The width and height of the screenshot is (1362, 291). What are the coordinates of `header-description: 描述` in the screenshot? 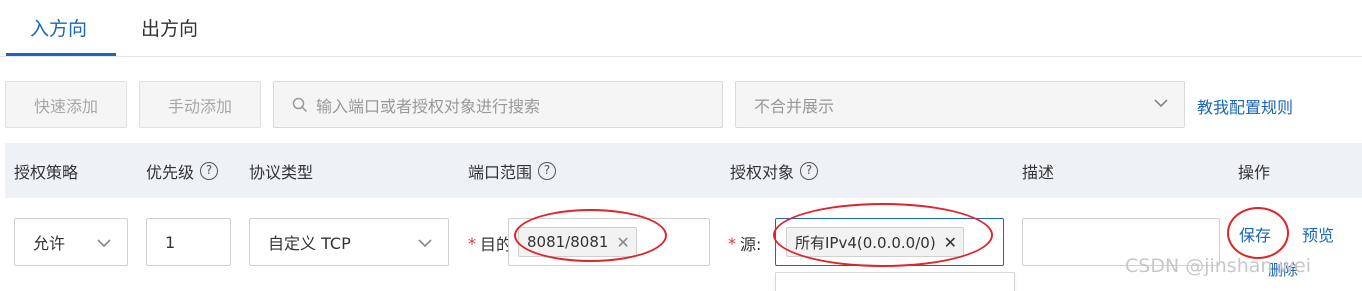 It's located at (1038, 171).